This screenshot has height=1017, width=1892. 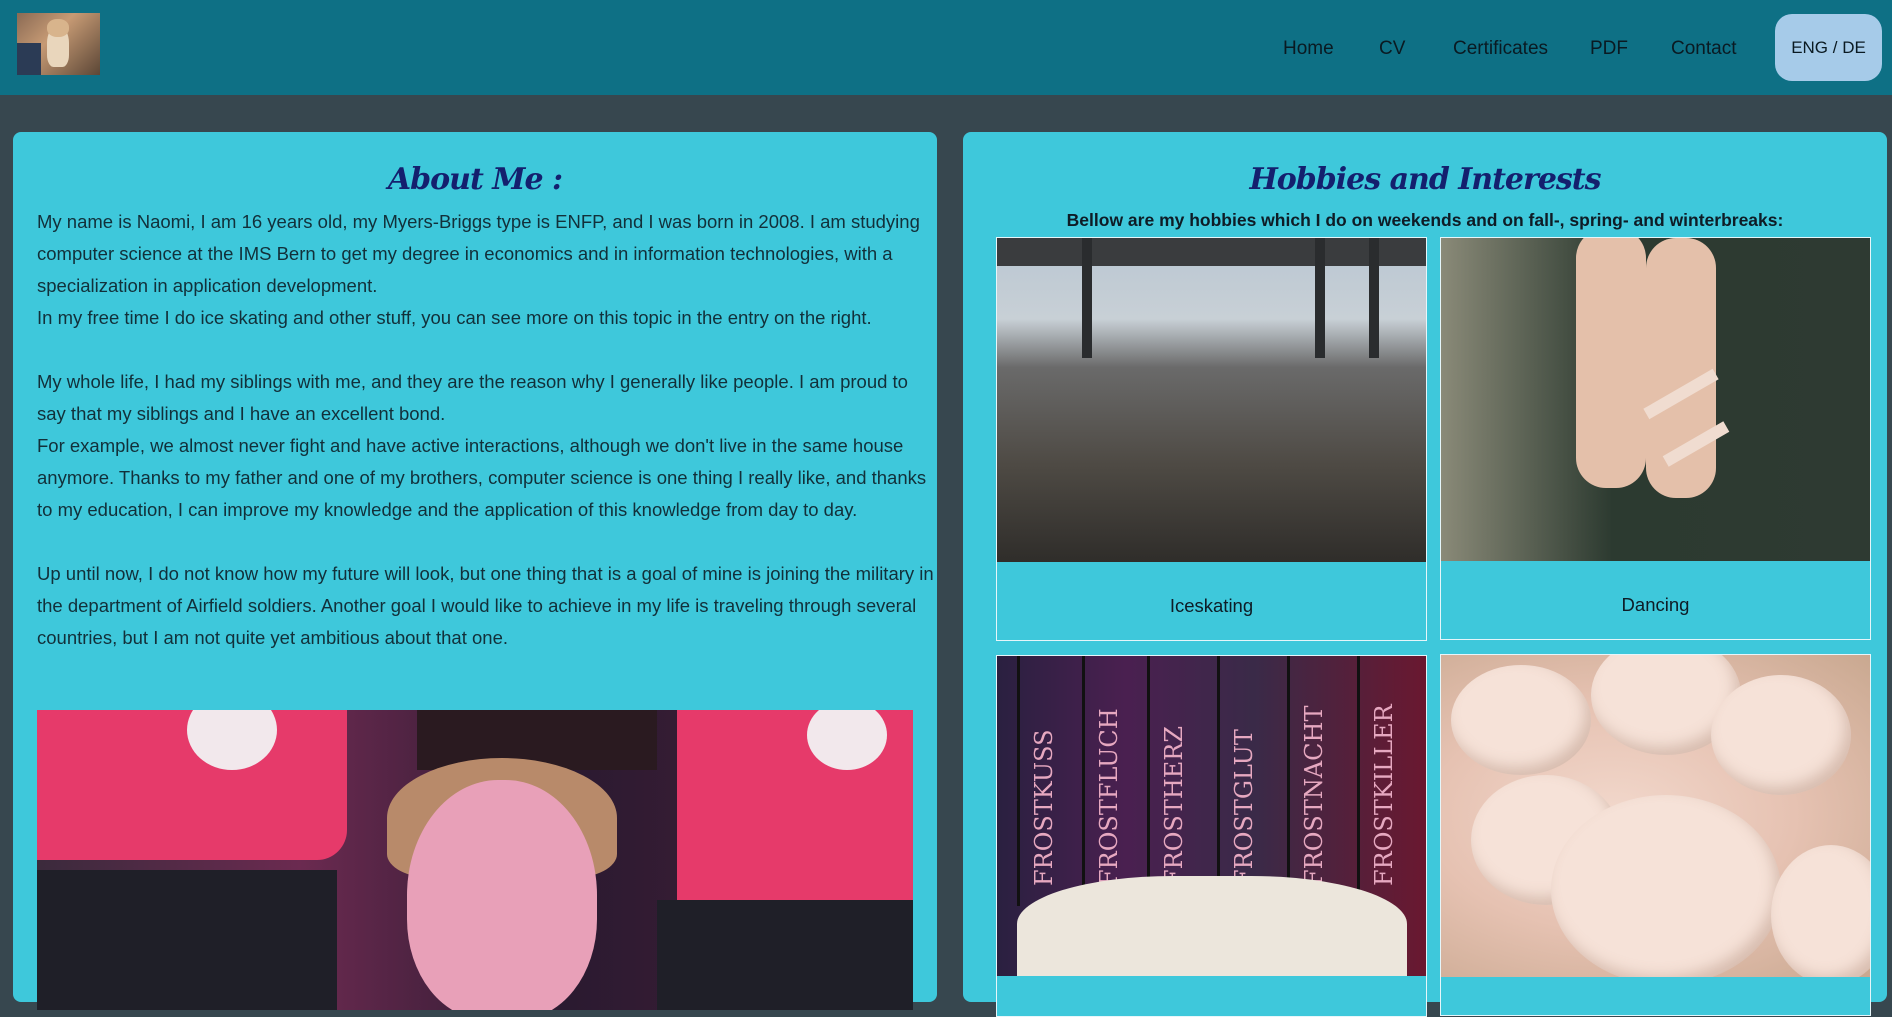 I want to click on dancing-image, so click(x=1655, y=399).